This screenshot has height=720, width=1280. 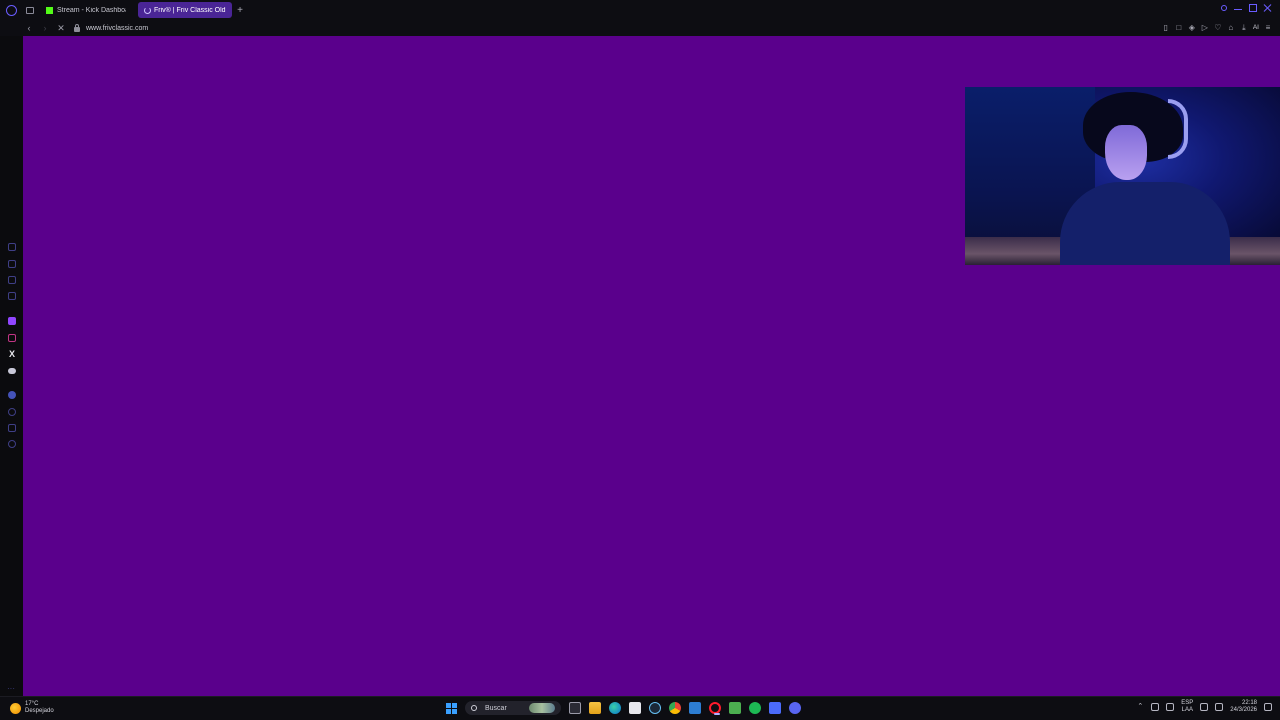 I want to click on task-view-icon, so click(x=575, y=708).